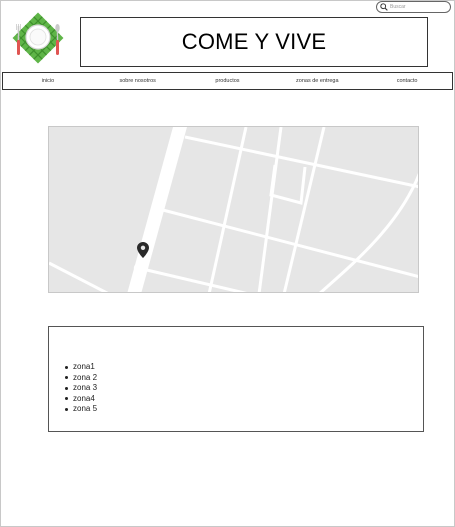  I want to click on nav-item-contacto: contacto, so click(407, 81).